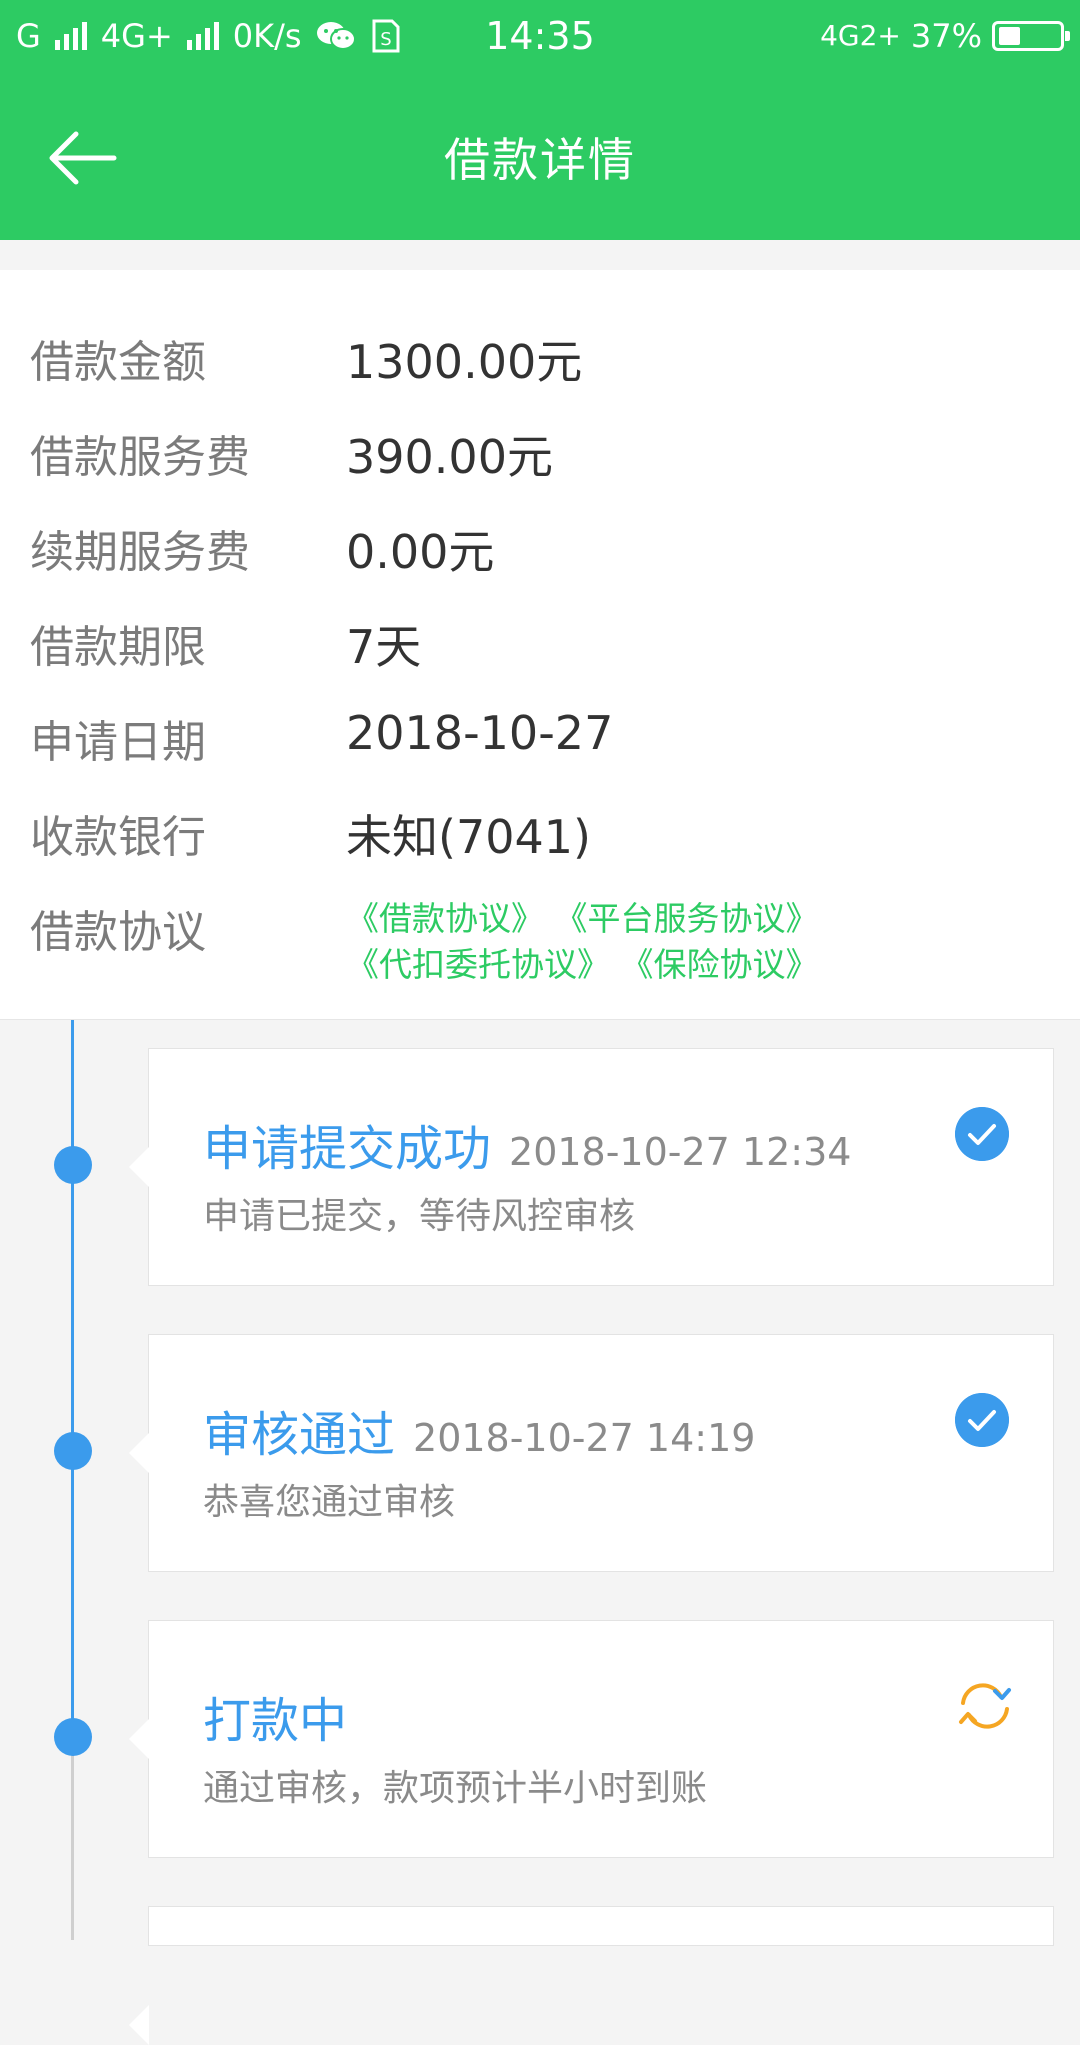  What do you see at coordinates (720, 964) in the screenshot?
I see `link-insurance-agreement: 《保险协议》` at bounding box center [720, 964].